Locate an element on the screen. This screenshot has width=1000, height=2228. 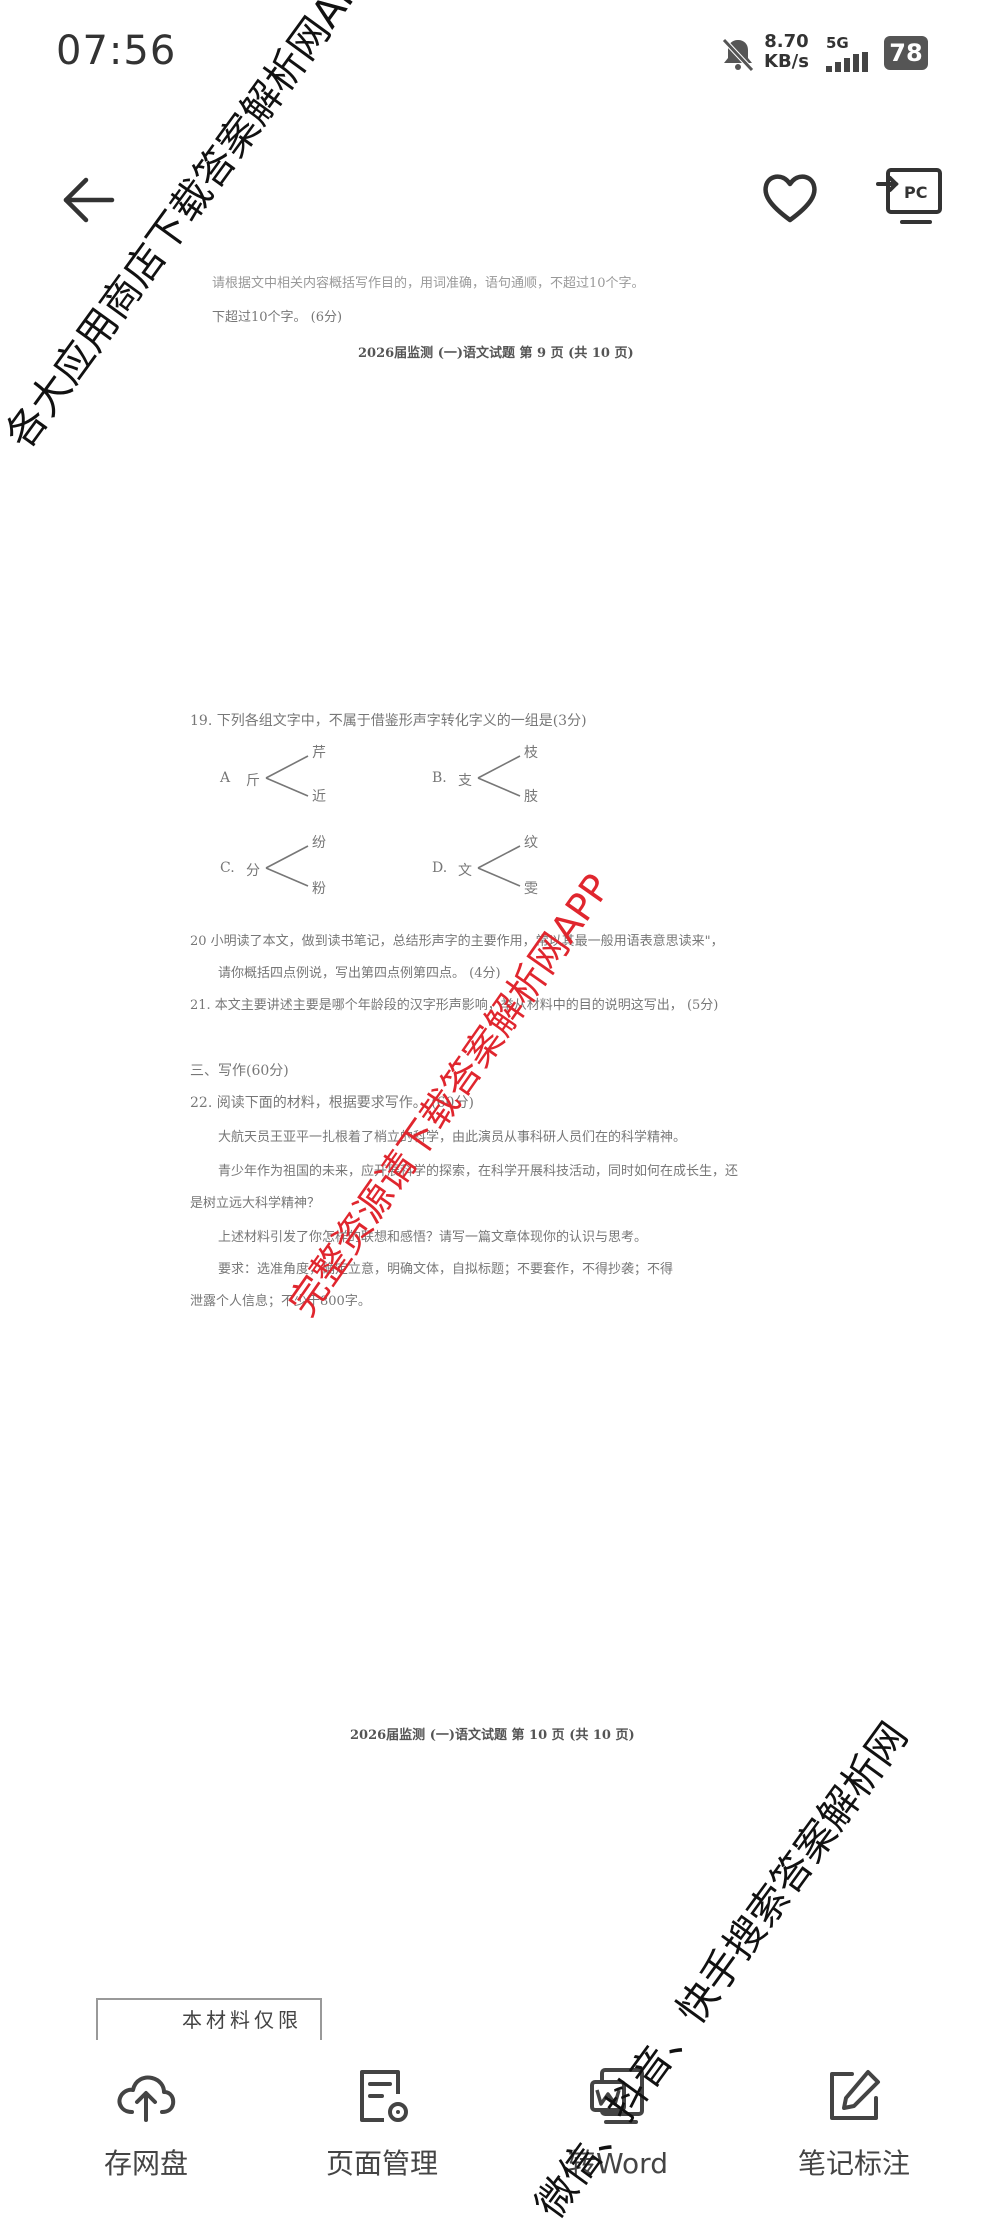
network-speed: 8.70 KB/s is located at coordinates (786, 52).